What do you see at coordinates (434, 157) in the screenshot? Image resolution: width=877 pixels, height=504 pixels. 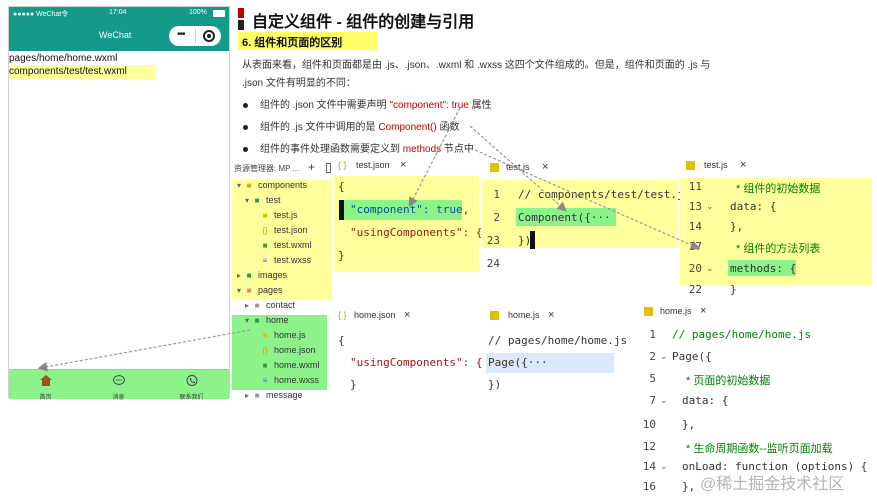 I see `arrow-to-component-true` at bounding box center [434, 157].